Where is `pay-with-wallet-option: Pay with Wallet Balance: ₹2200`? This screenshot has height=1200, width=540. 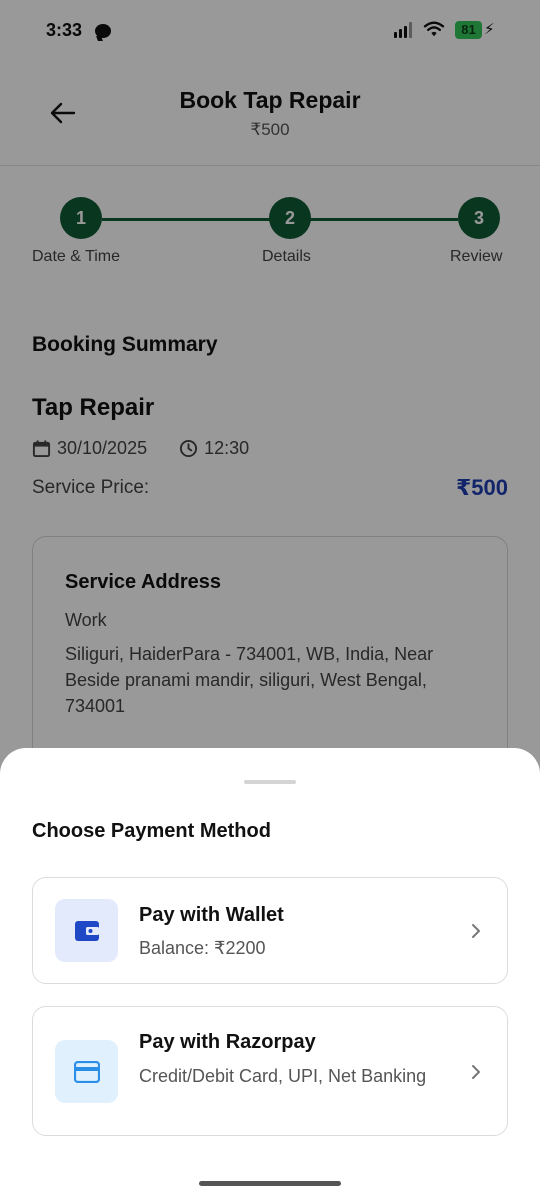
pay-with-wallet-option: Pay with Wallet Balance: ₹2200 is located at coordinates (270, 930).